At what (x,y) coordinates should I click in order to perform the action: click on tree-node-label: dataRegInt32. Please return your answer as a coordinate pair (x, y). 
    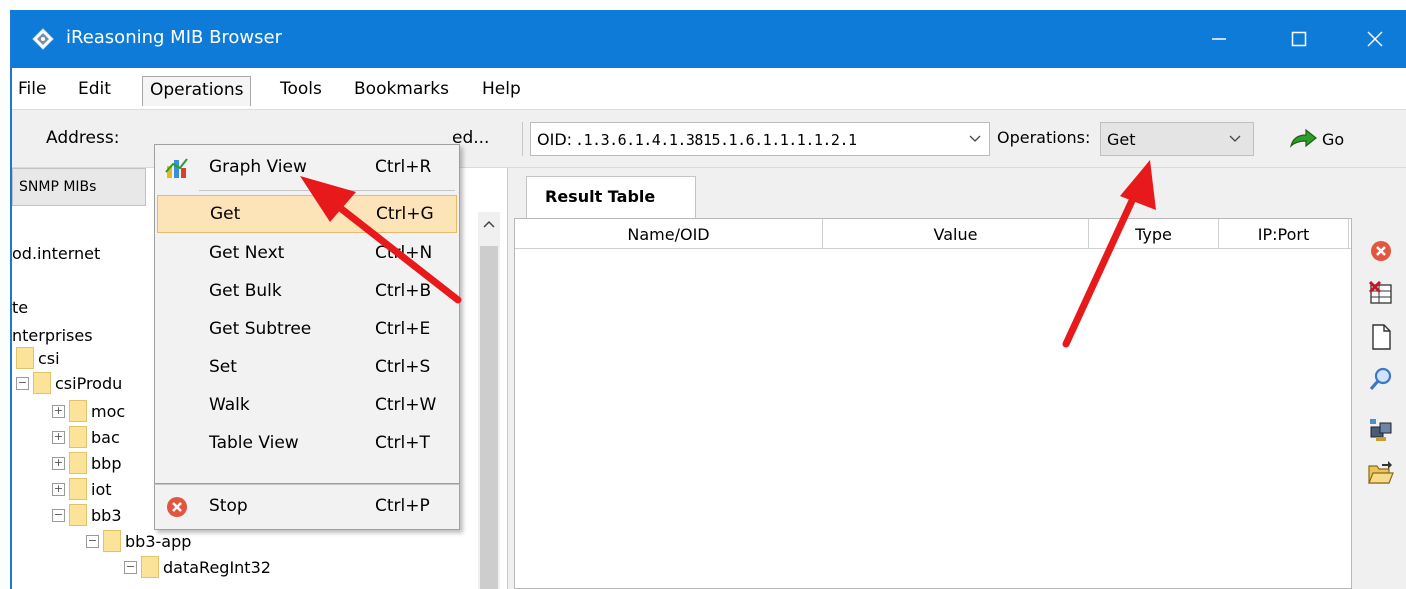
    Looking at the image, I should click on (217, 567).